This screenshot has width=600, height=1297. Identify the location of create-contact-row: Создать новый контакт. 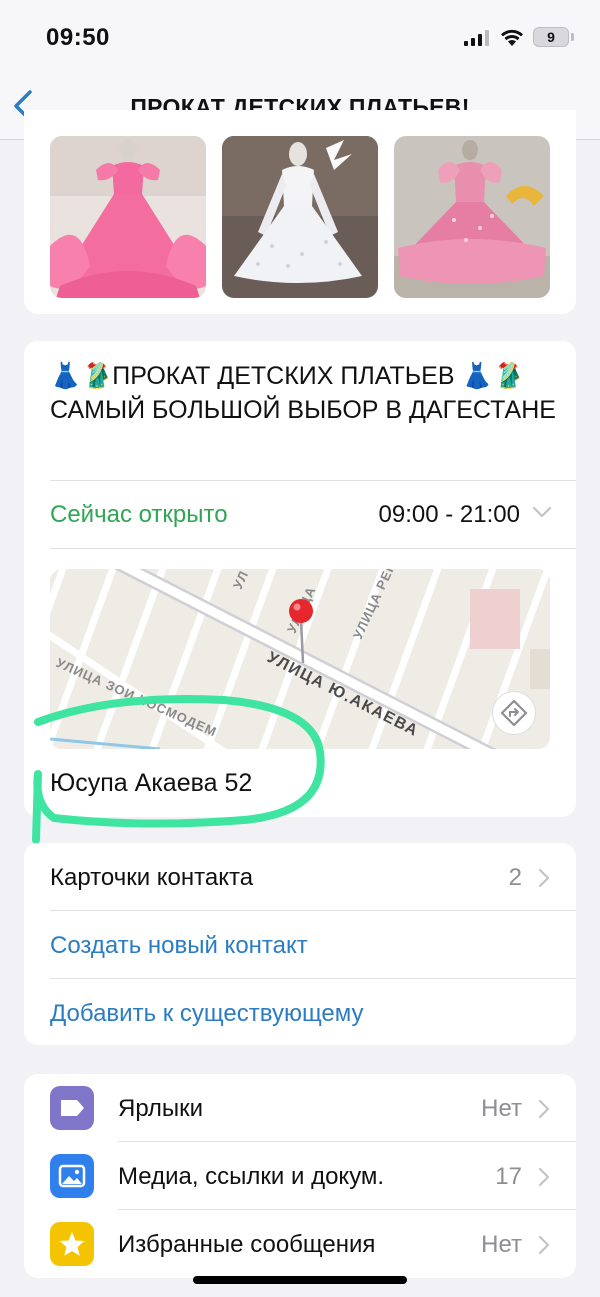
(313, 945).